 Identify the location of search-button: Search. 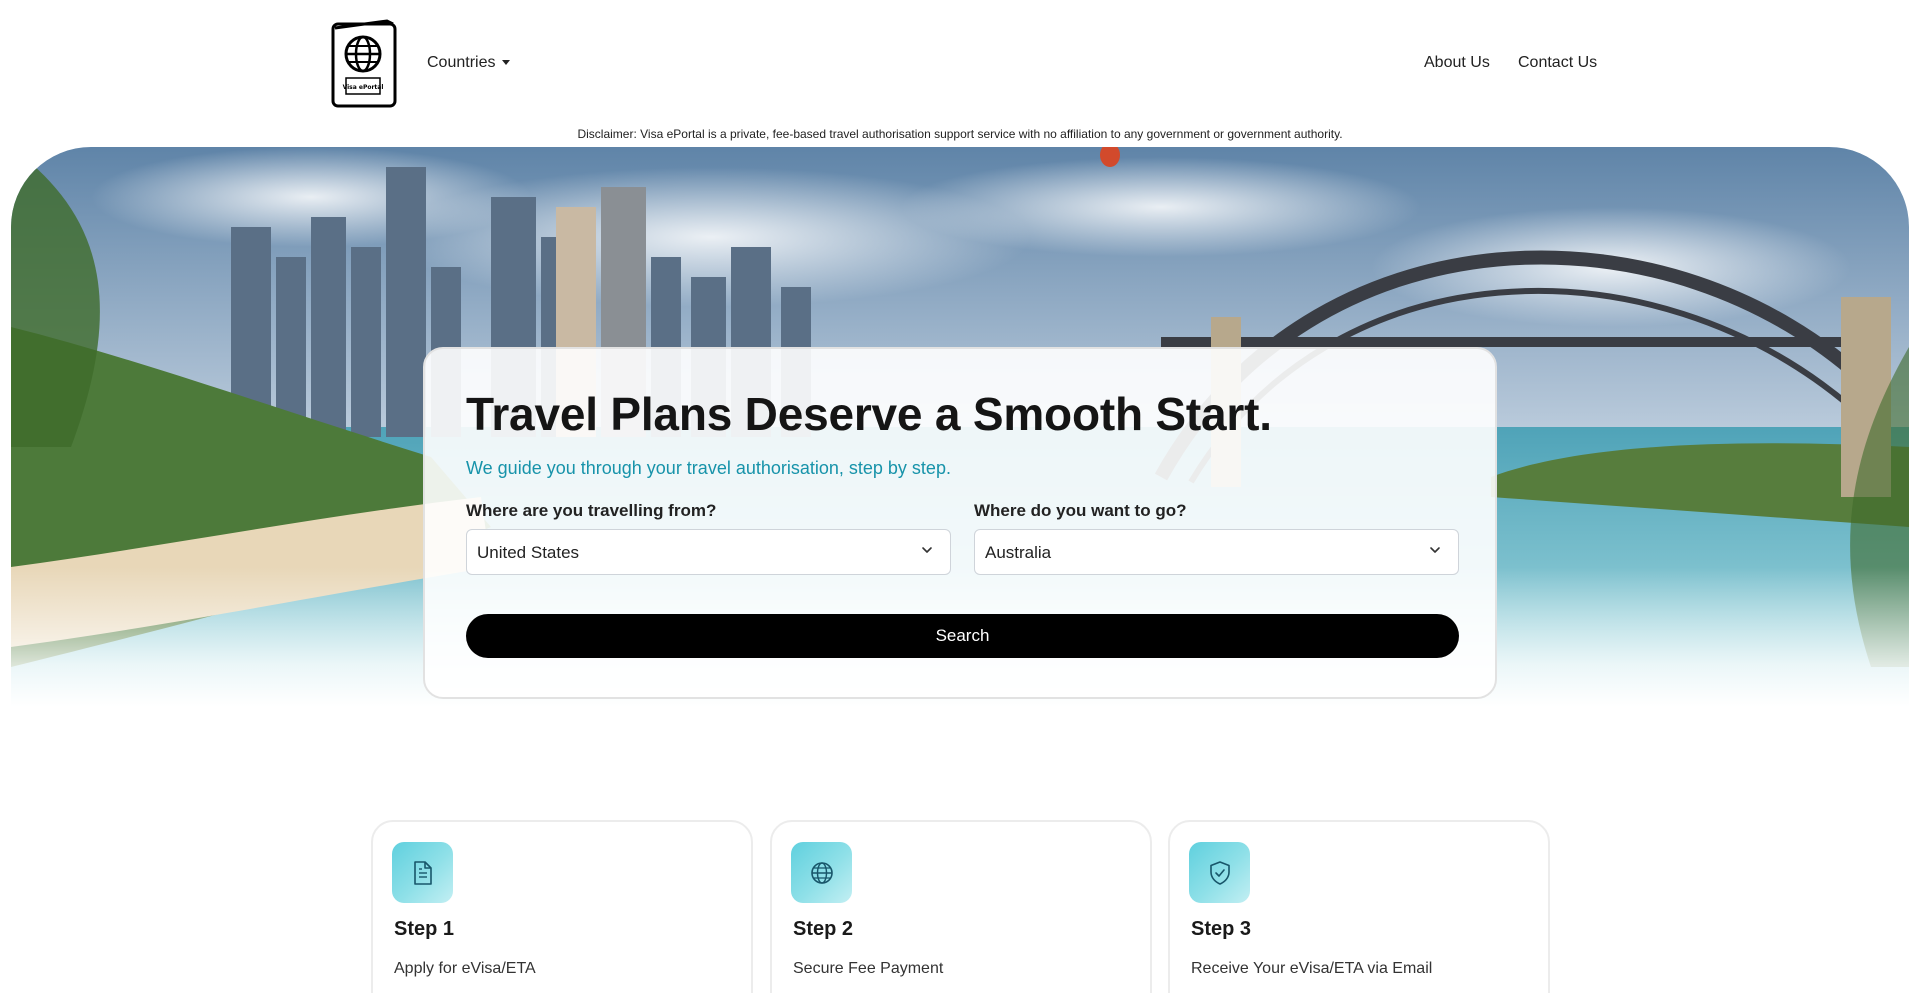
(962, 636).